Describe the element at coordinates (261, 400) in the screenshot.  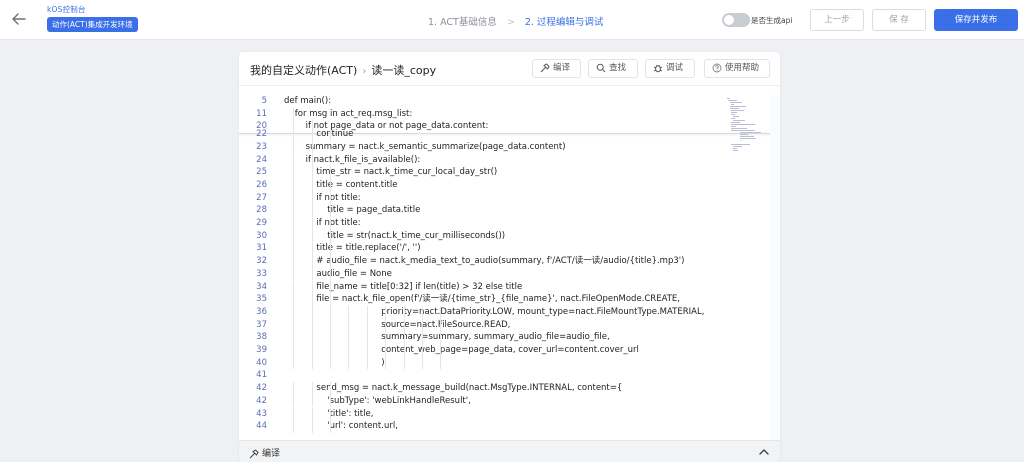
I see `line-number: 42` at that location.